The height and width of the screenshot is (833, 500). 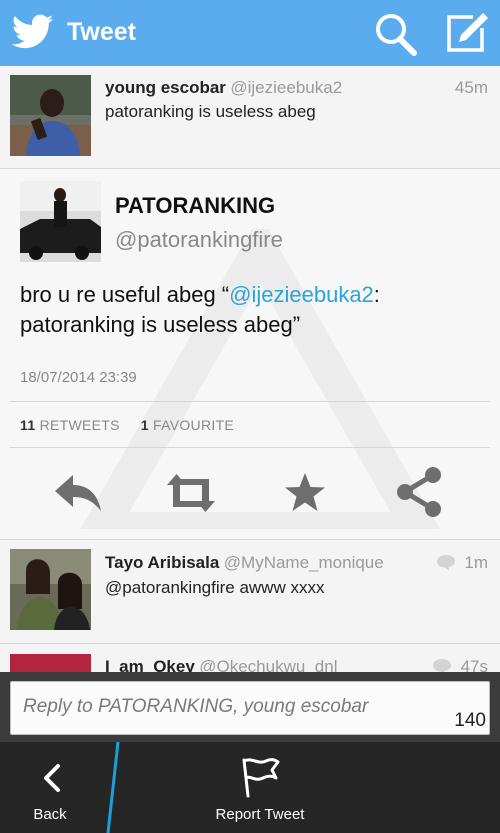 I want to click on page-title: Tweet, so click(x=101, y=32).